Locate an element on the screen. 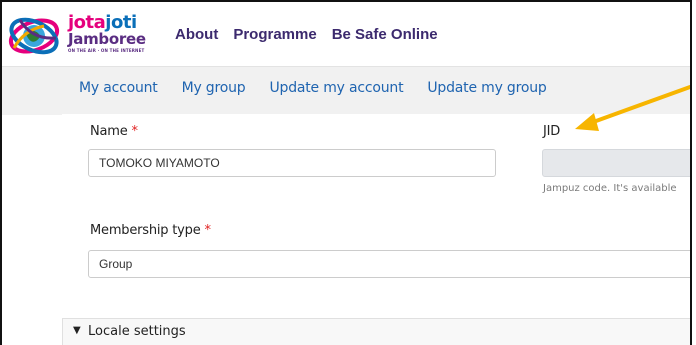 The width and height of the screenshot is (696, 345). logo-jamboree-text: Jamboree is located at coordinates (107, 39).